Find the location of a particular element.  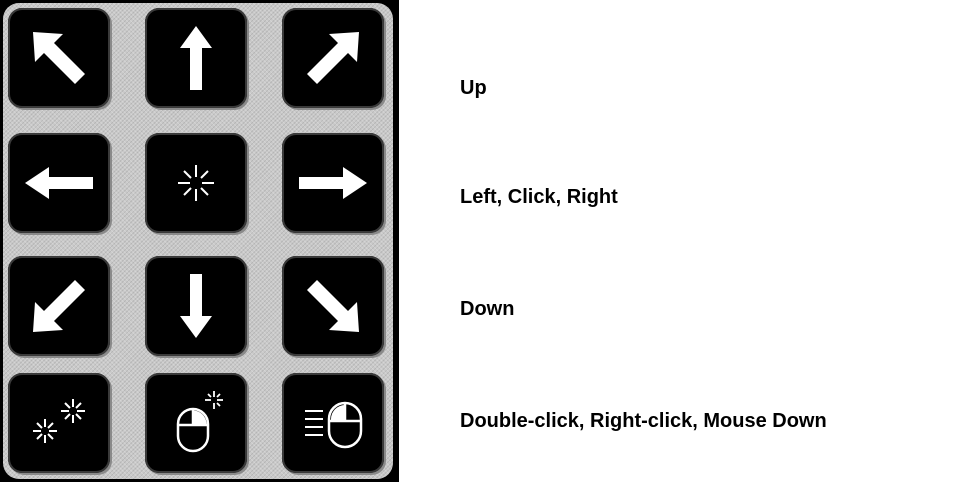

move-down-key is located at coordinates (196, 306).